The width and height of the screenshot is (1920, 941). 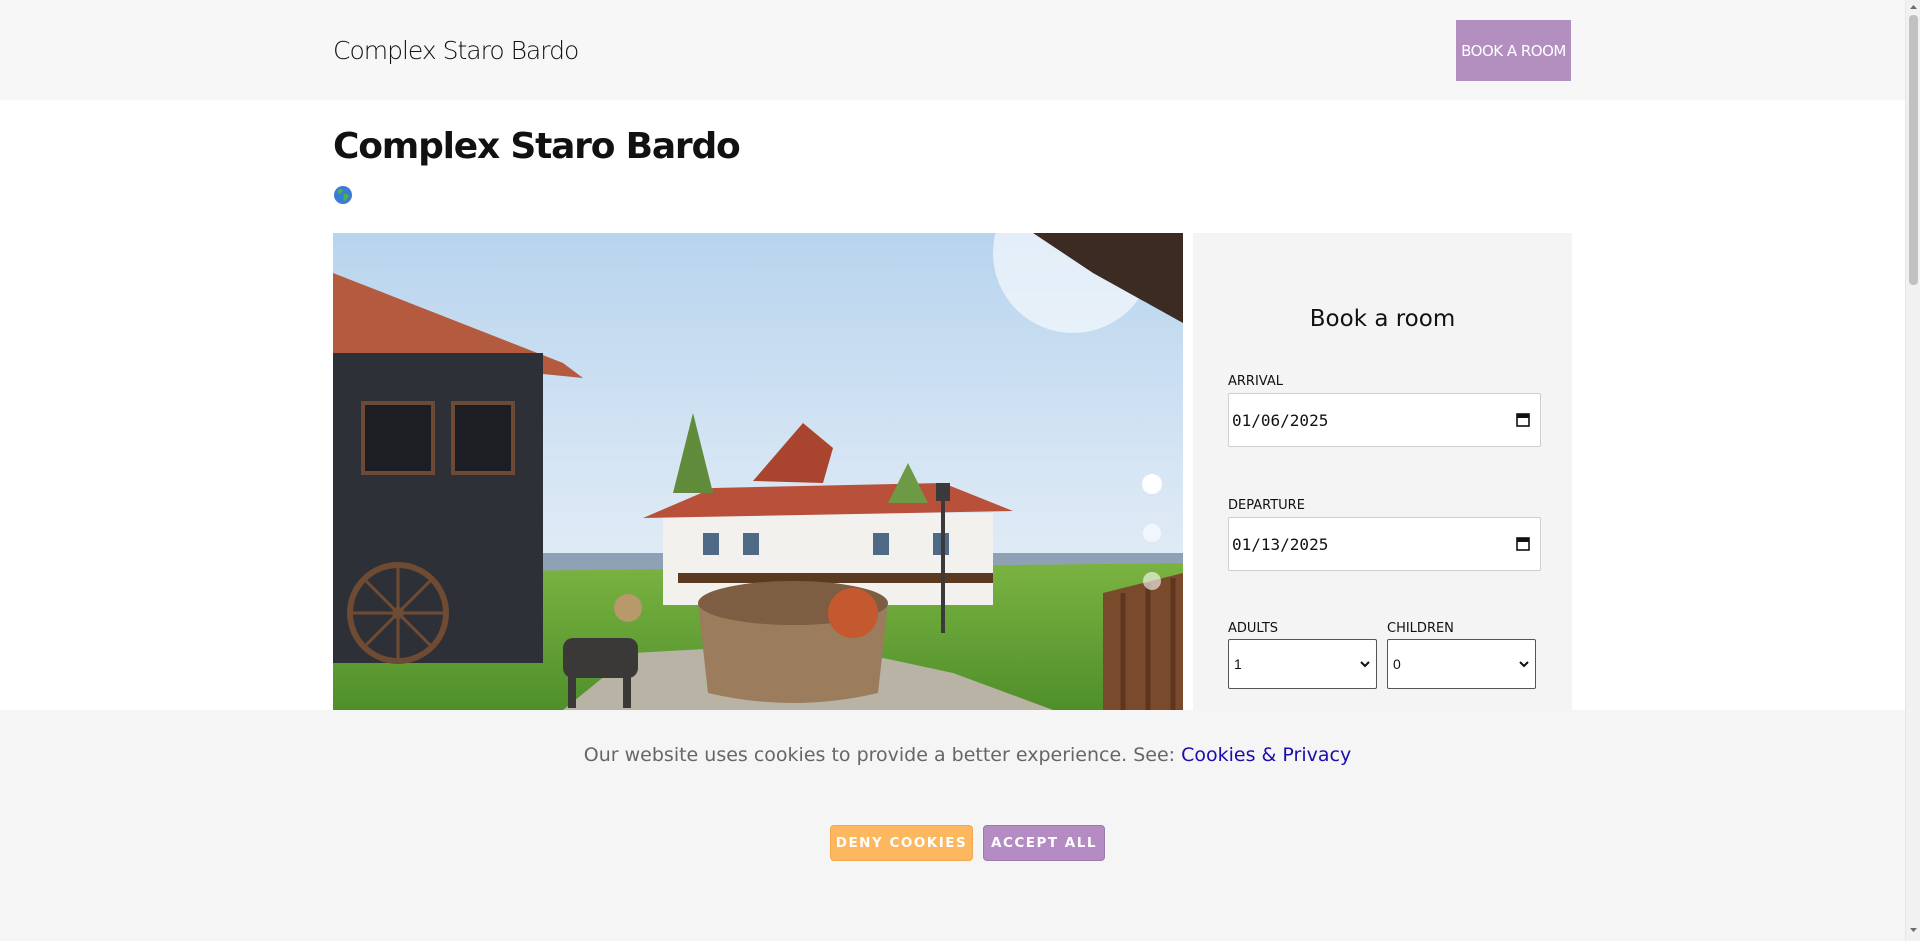 What do you see at coordinates (1266, 505) in the screenshot?
I see `departure-label: DEPARTURE` at bounding box center [1266, 505].